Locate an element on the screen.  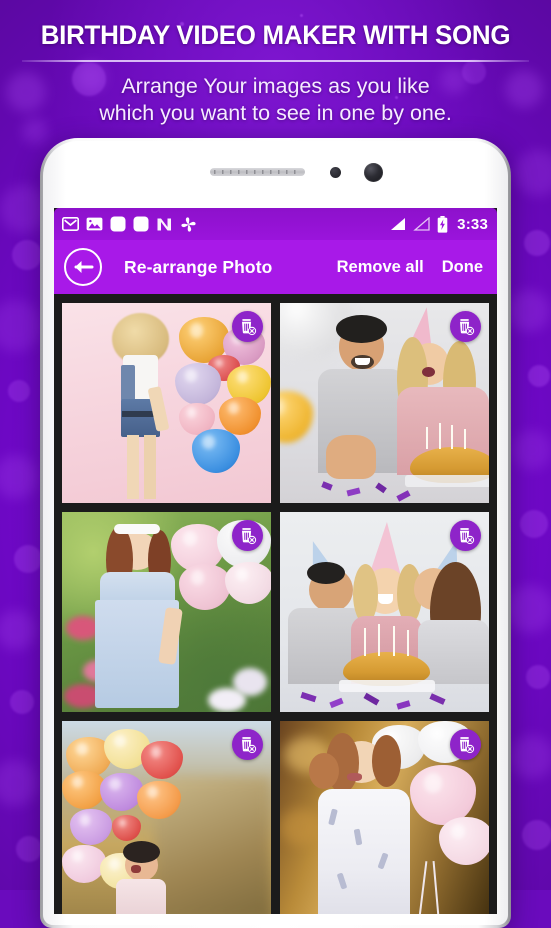
speaker-grille-icon is located at coordinates (257, 172).